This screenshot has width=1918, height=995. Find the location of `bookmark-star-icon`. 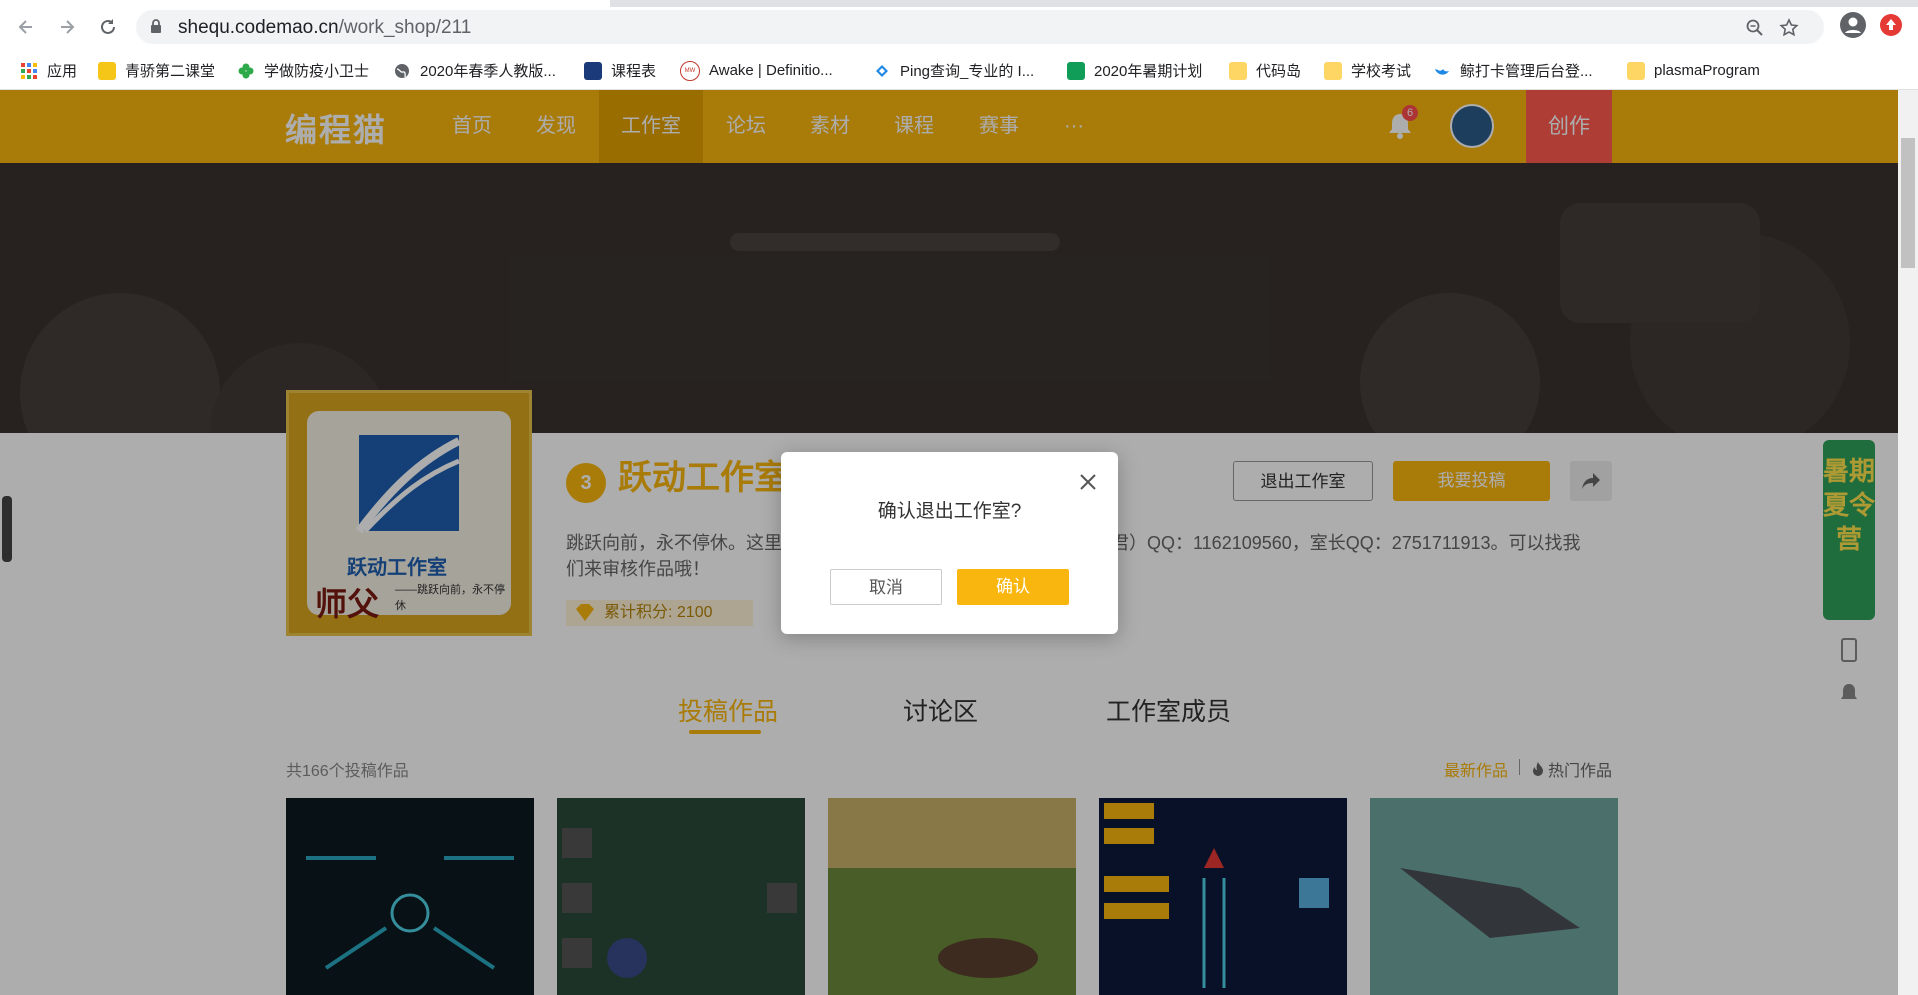

bookmark-star-icon is located at coordinates (1789, 28).